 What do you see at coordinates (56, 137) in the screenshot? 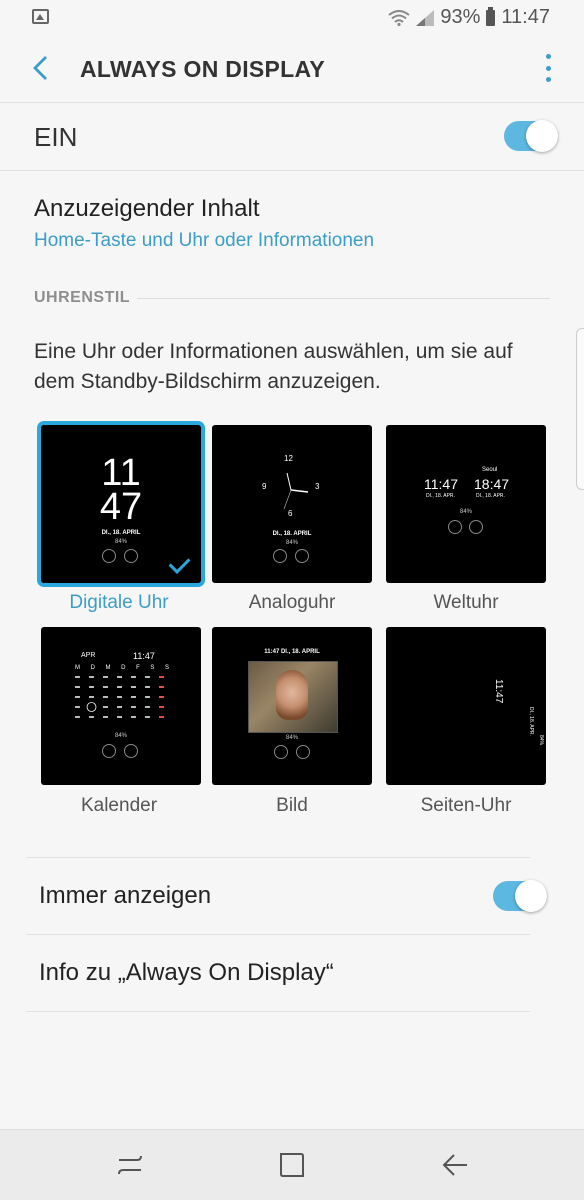
I see `master-switch-label: EIN` at bounding box center [56, 137].